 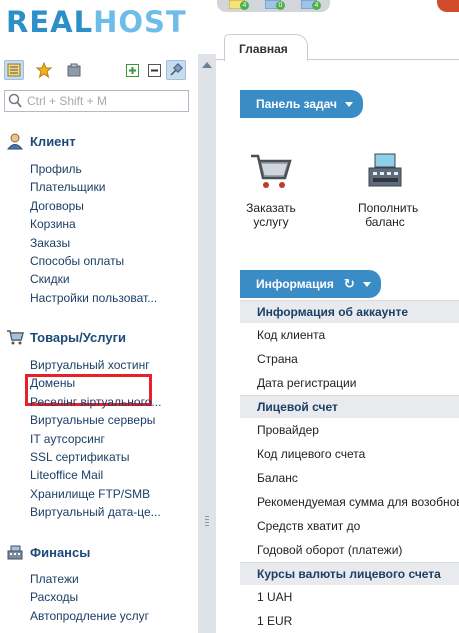 I want to click on row-balance: Баланс, so click(x=277, y=478).